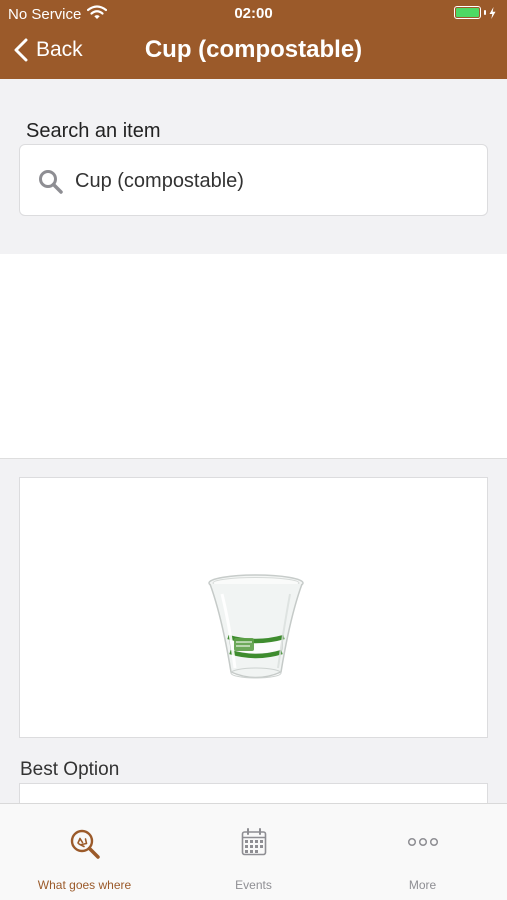  I want to click on calendar-icon, so click(253, 842).